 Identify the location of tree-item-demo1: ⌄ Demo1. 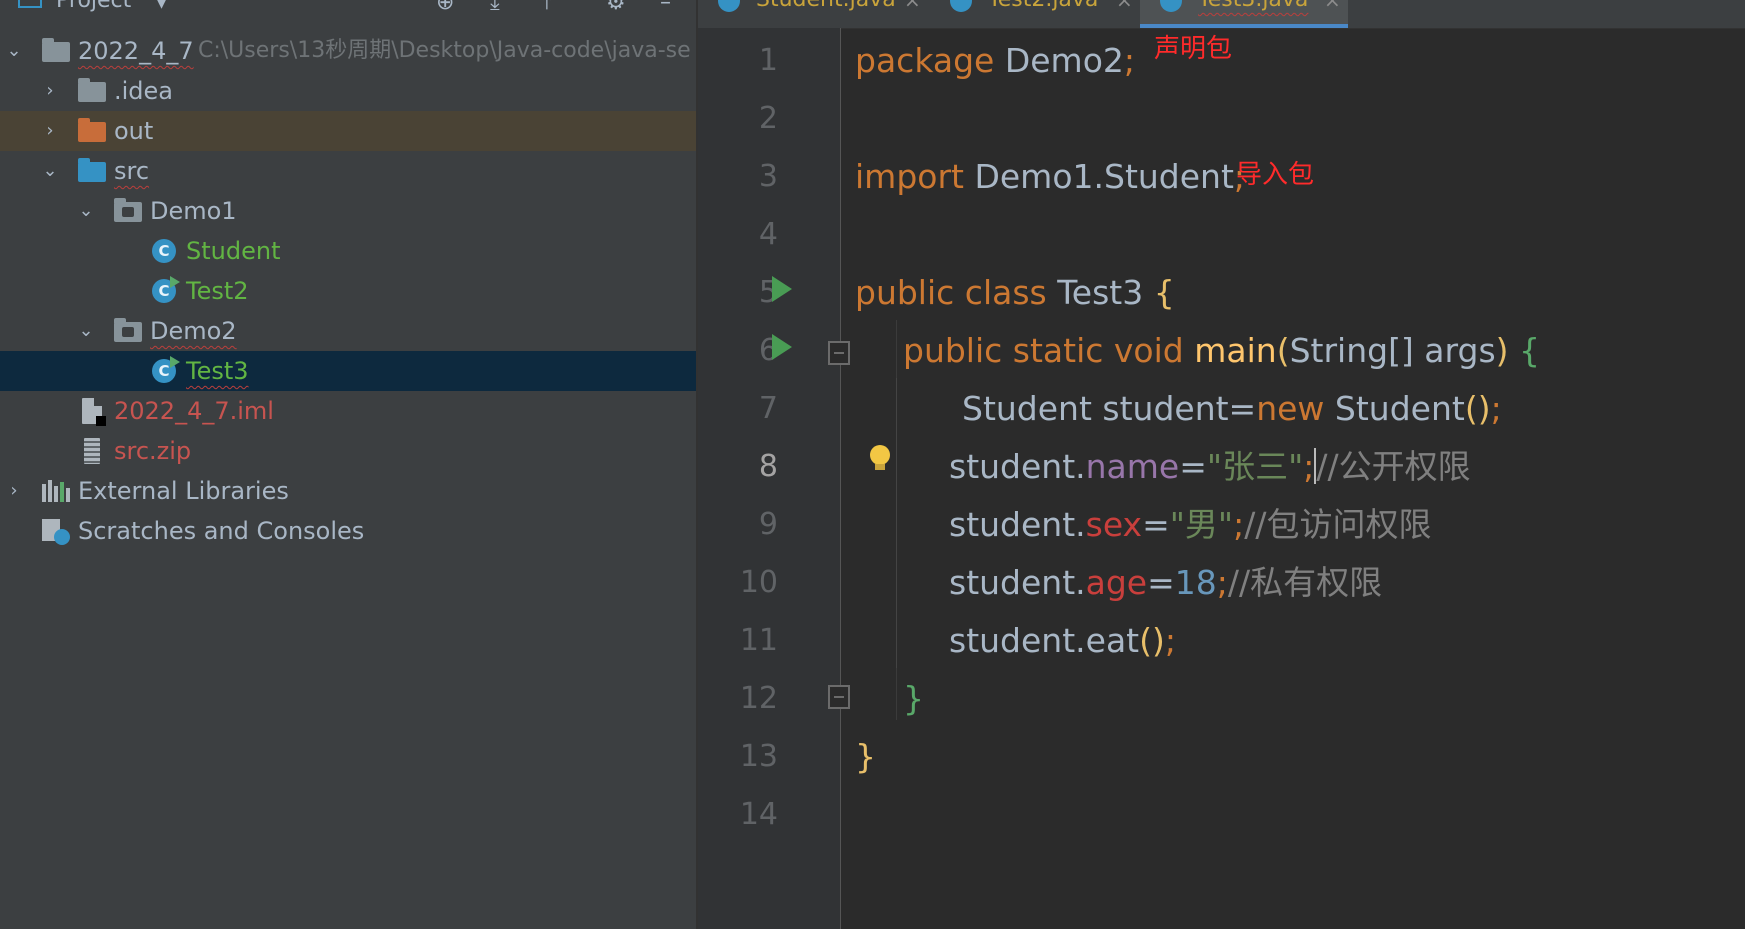
(348, 211).